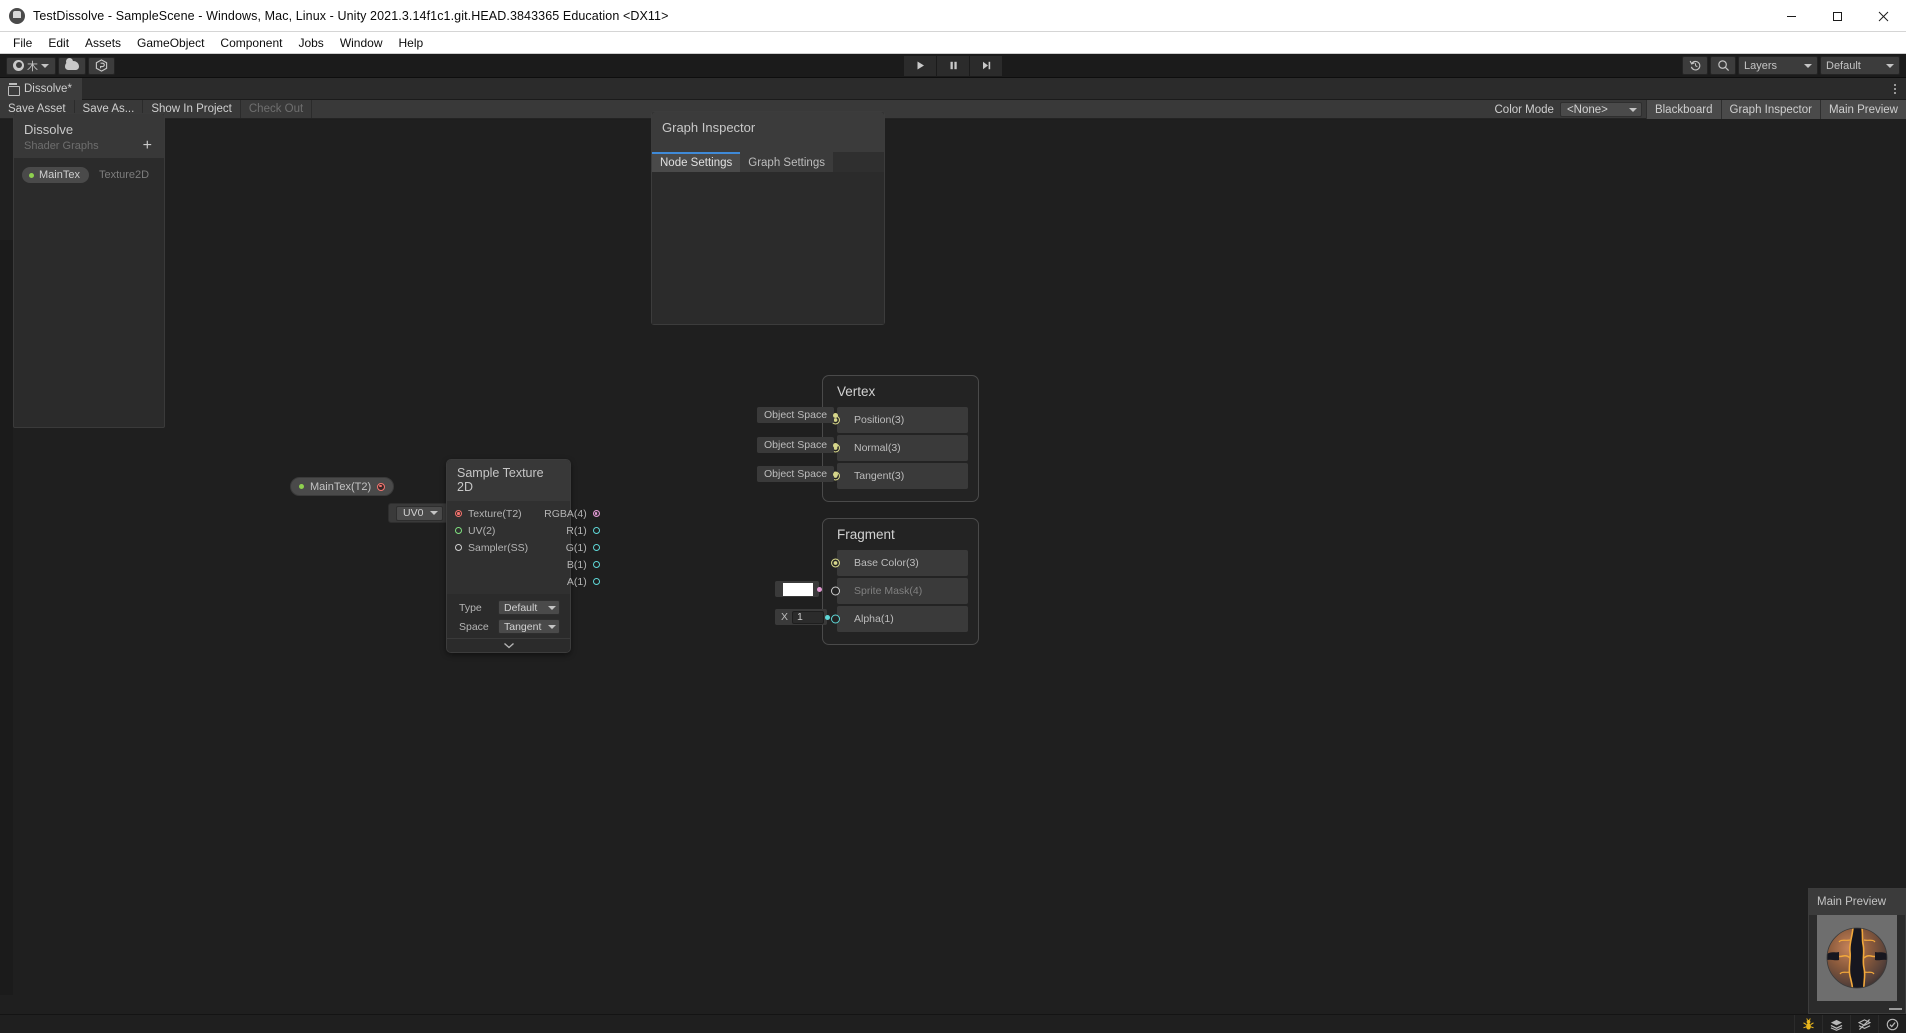 The image size is (1906, 1033). Describe the element at coordinates (342, 486) in the screenshot. I see `node-maintex-property: MainTex(T2)` at that location.